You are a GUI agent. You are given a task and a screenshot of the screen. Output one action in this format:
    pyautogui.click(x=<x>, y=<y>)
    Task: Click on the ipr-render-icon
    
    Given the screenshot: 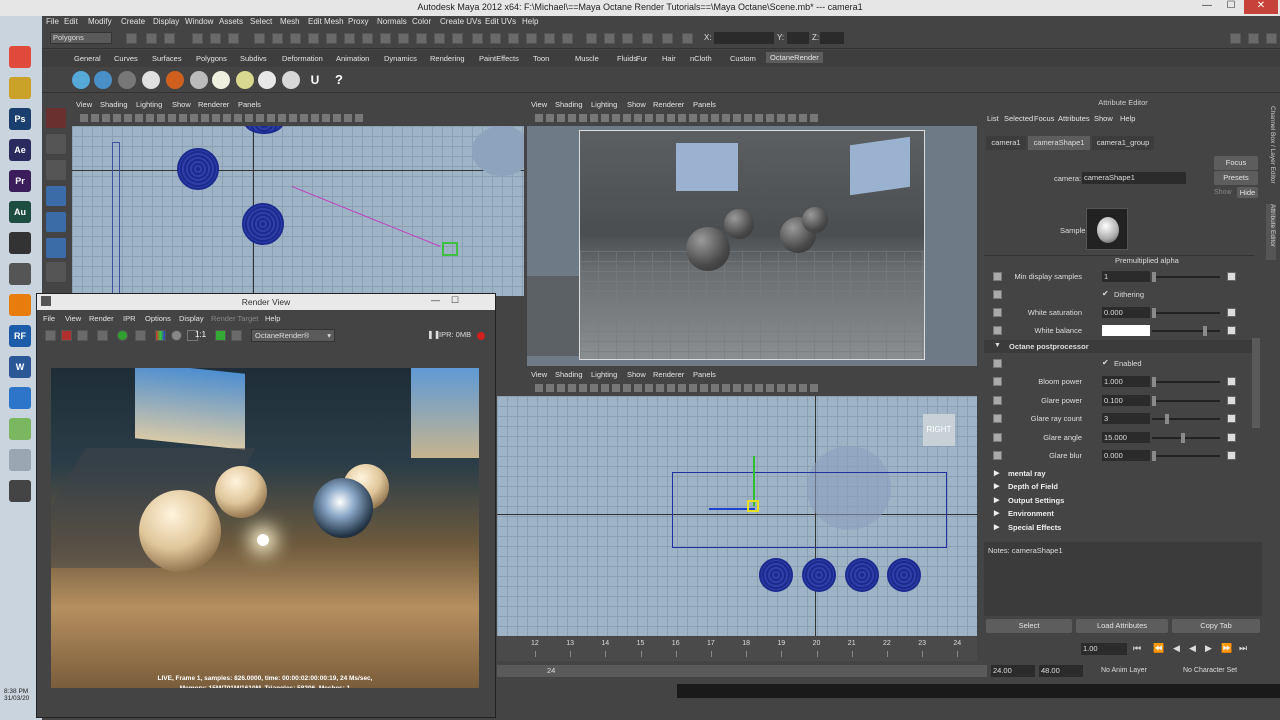 What is the action you would take?
    pyautogui.click(x=66, y=335)
    